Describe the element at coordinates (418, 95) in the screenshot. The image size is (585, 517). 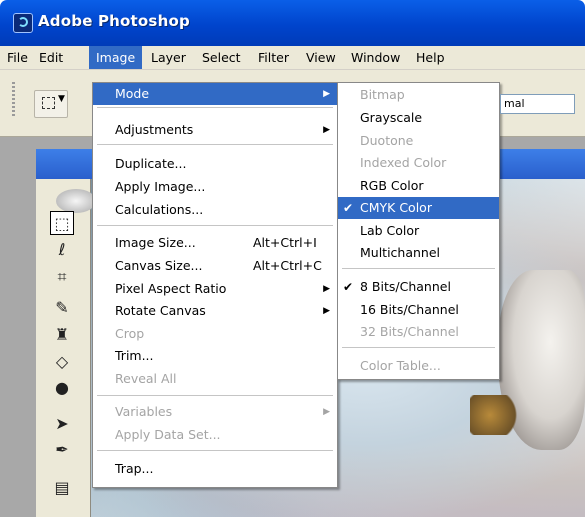
I see `mode-item-bitmap: Bitmap` at that location.